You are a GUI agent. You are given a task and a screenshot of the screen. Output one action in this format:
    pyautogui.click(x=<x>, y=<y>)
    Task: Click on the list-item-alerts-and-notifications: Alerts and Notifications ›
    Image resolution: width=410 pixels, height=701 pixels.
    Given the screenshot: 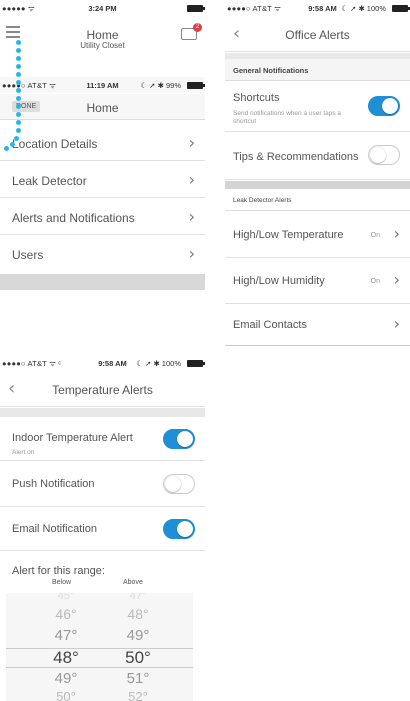 What is the action you would take?
    pyautogui.click(x=102, y=216)
    